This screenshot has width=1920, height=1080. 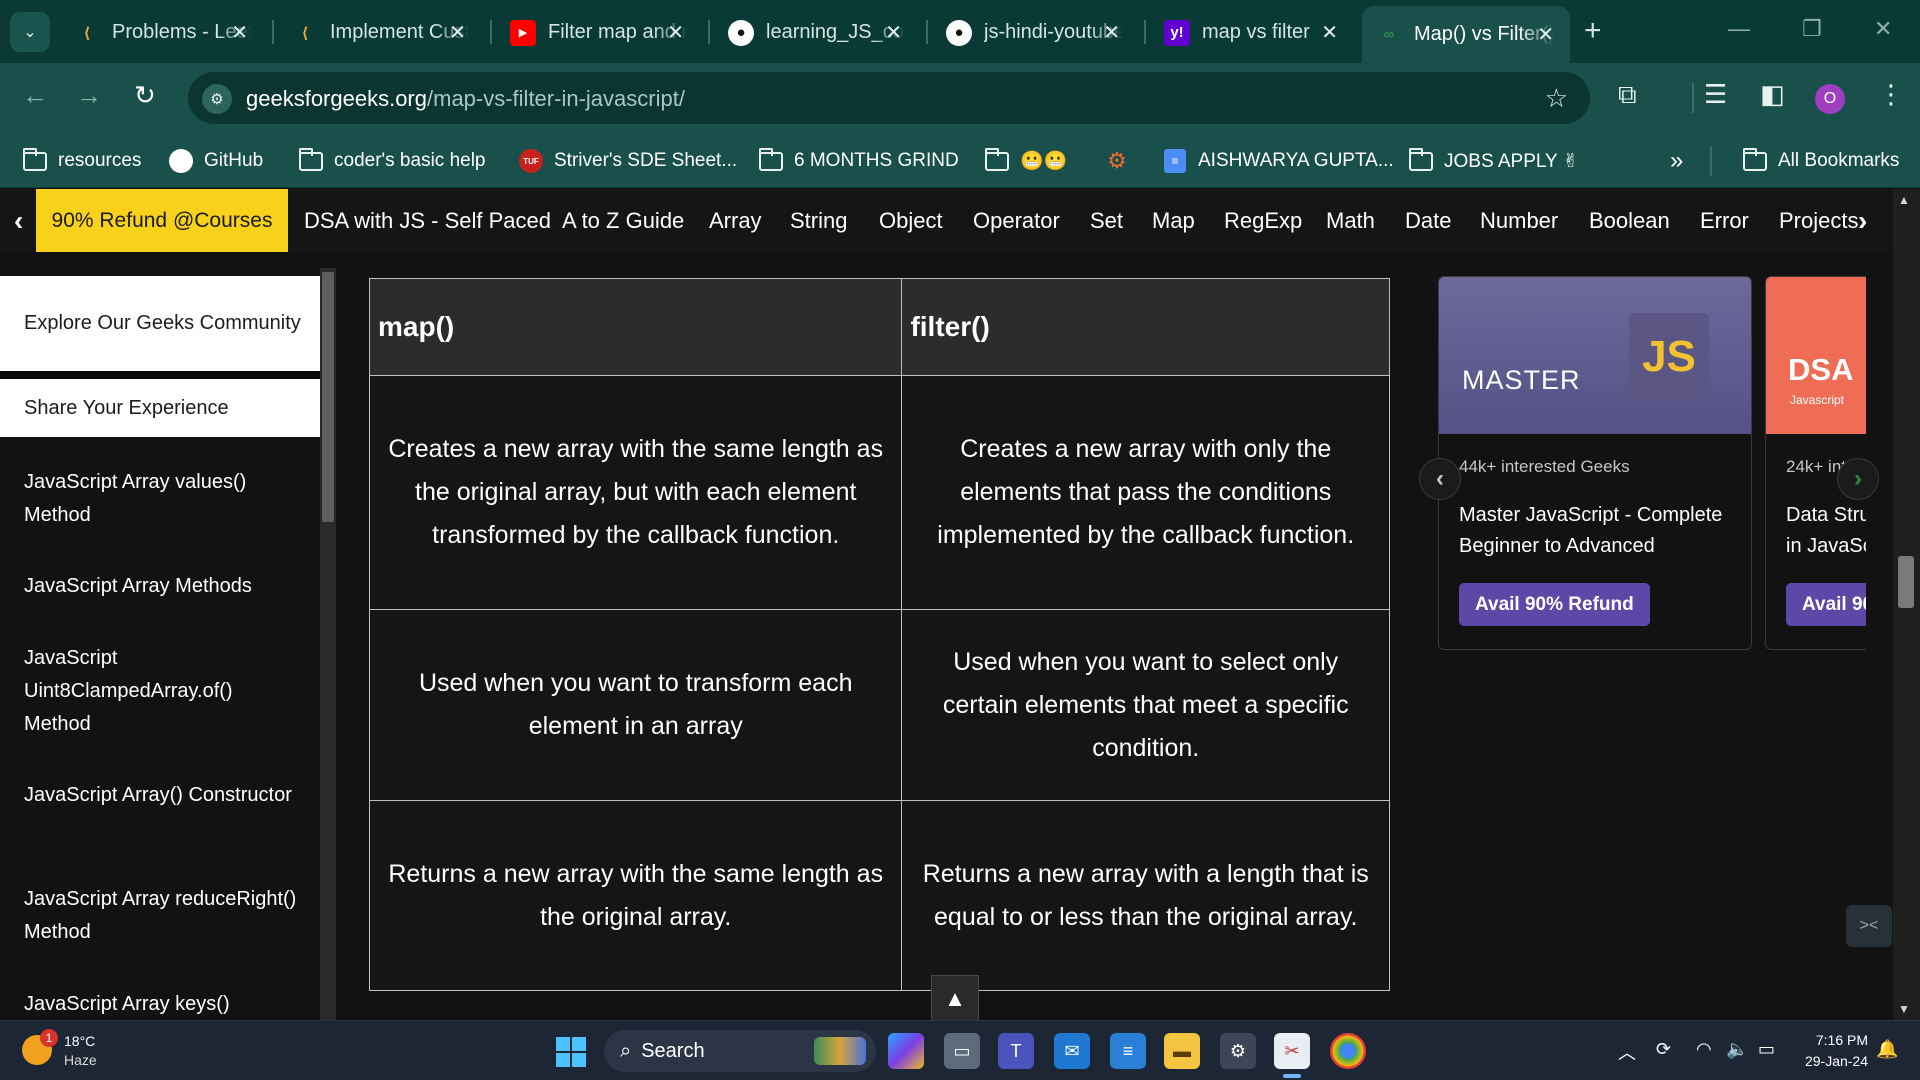 What do you see at coordinates (1182, 1051) in the screenshot?
I see `file-explorer-icon: ▬` at bounding box center [1182, 1051].